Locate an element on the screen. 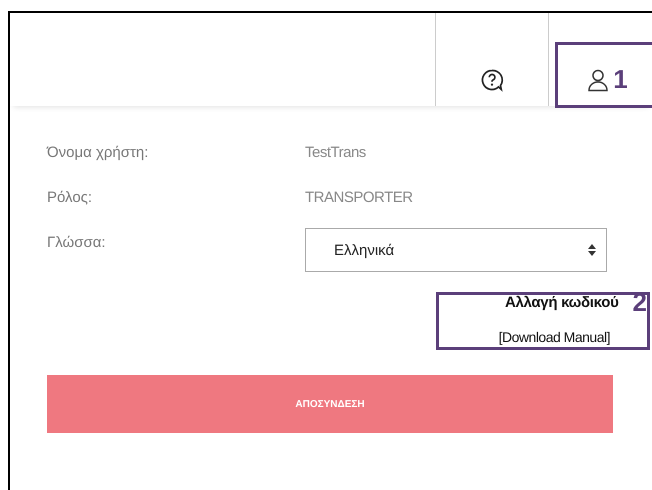 The height and width of the screenshot is (490, 652). help-icon is located at coordinates (492, 80).